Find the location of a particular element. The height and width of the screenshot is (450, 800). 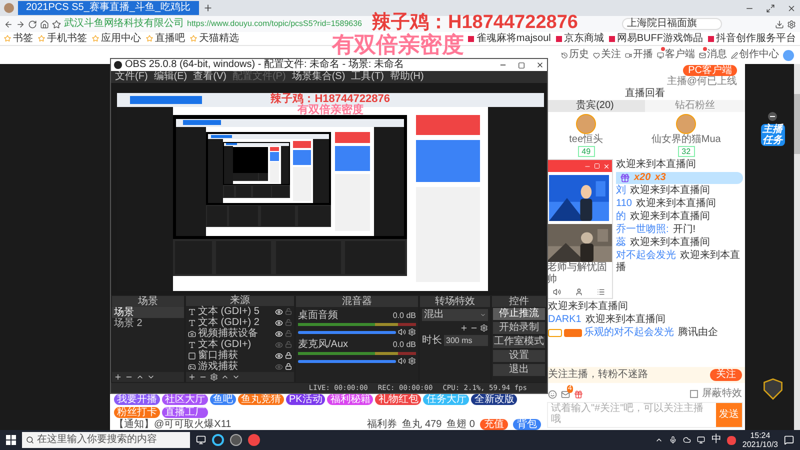

activity-tag: 礼物红包 is located at coordinates (398, 399).